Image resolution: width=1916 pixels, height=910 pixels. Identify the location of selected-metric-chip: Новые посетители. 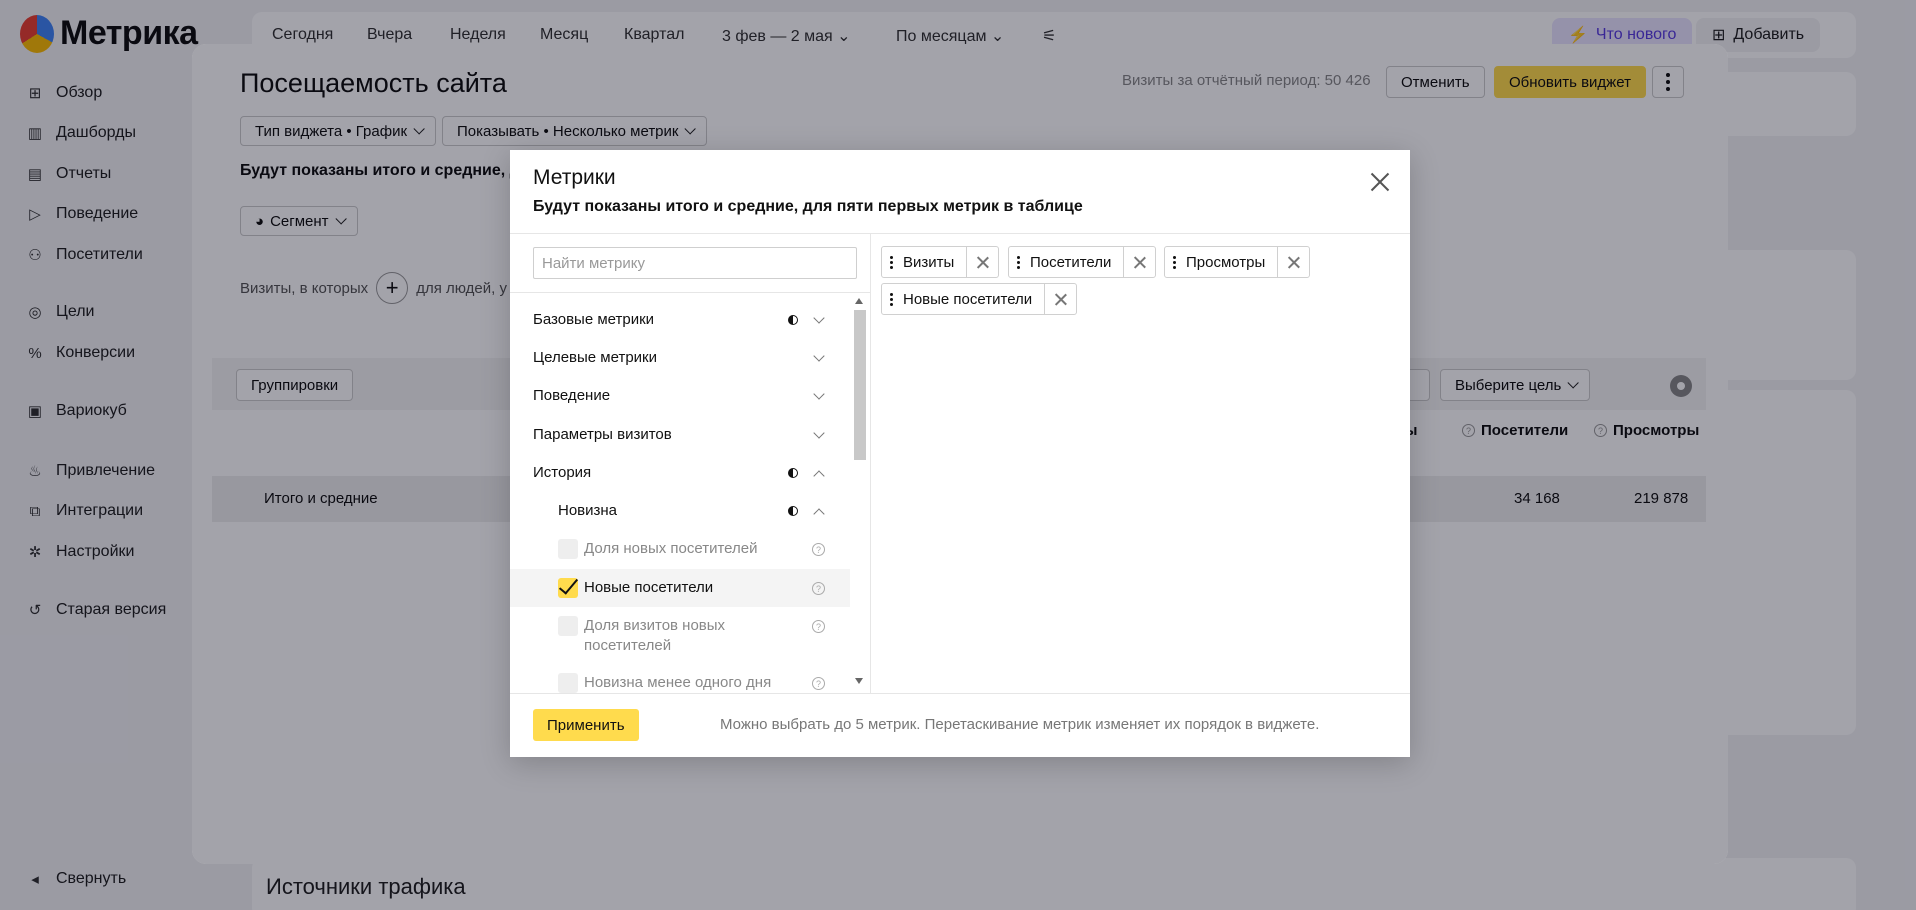
(979, 299).